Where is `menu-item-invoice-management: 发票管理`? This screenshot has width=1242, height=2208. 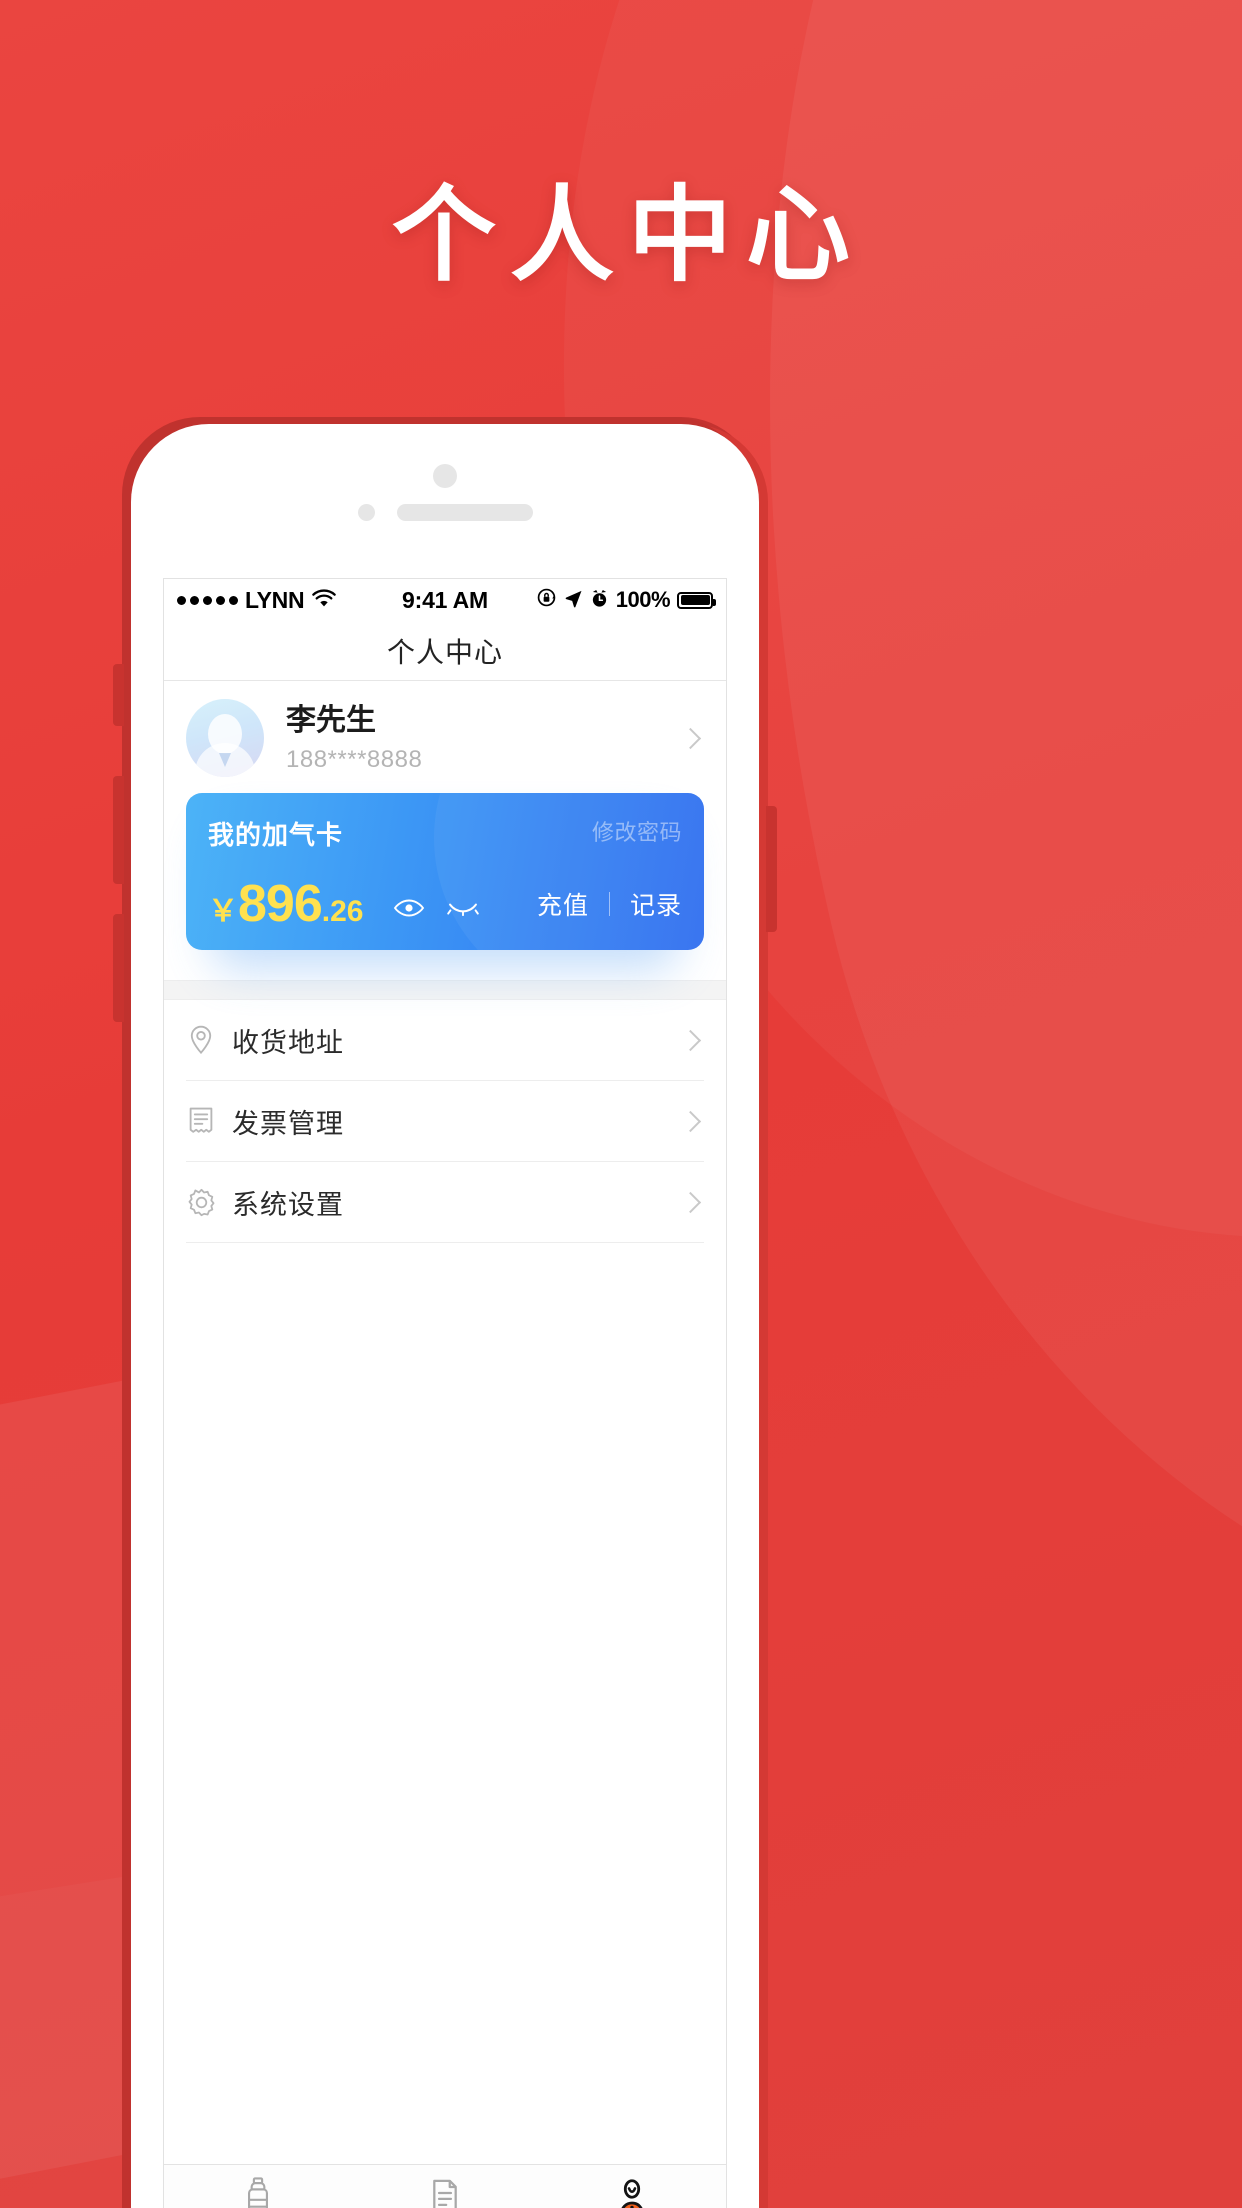 menu-item-invoice-management: 发票管理 is located at coordinates (445, 1121).